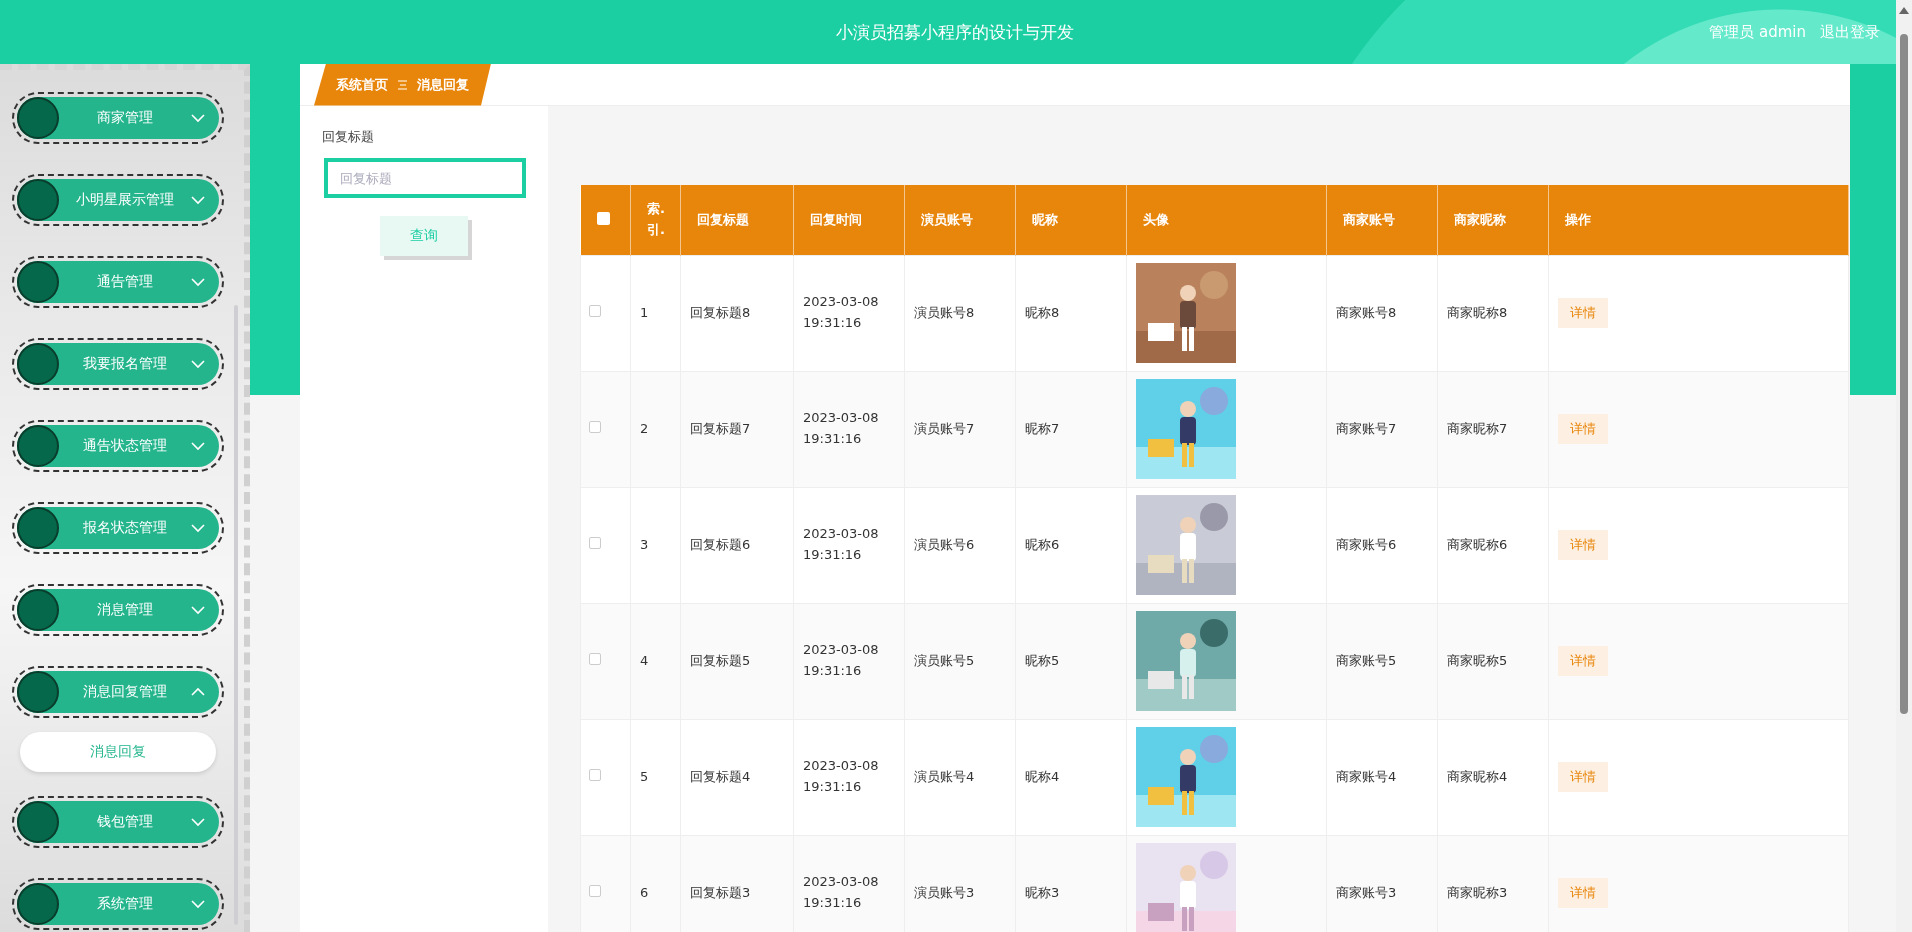  Describe the element at coordinates (644, 776) in the screenshot. I see `table-cell: 5` at that location.